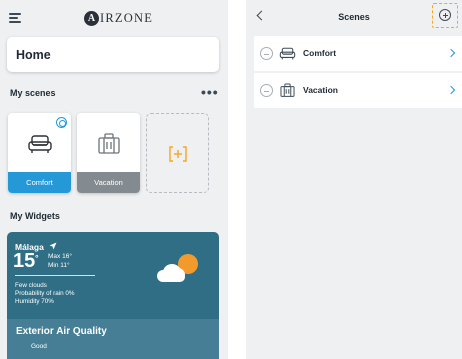 The image size is (462, 359). Describe the element at coordinates (358, 90) in the screenshot. I see `scene-row-vacation: Vacation` at that location.